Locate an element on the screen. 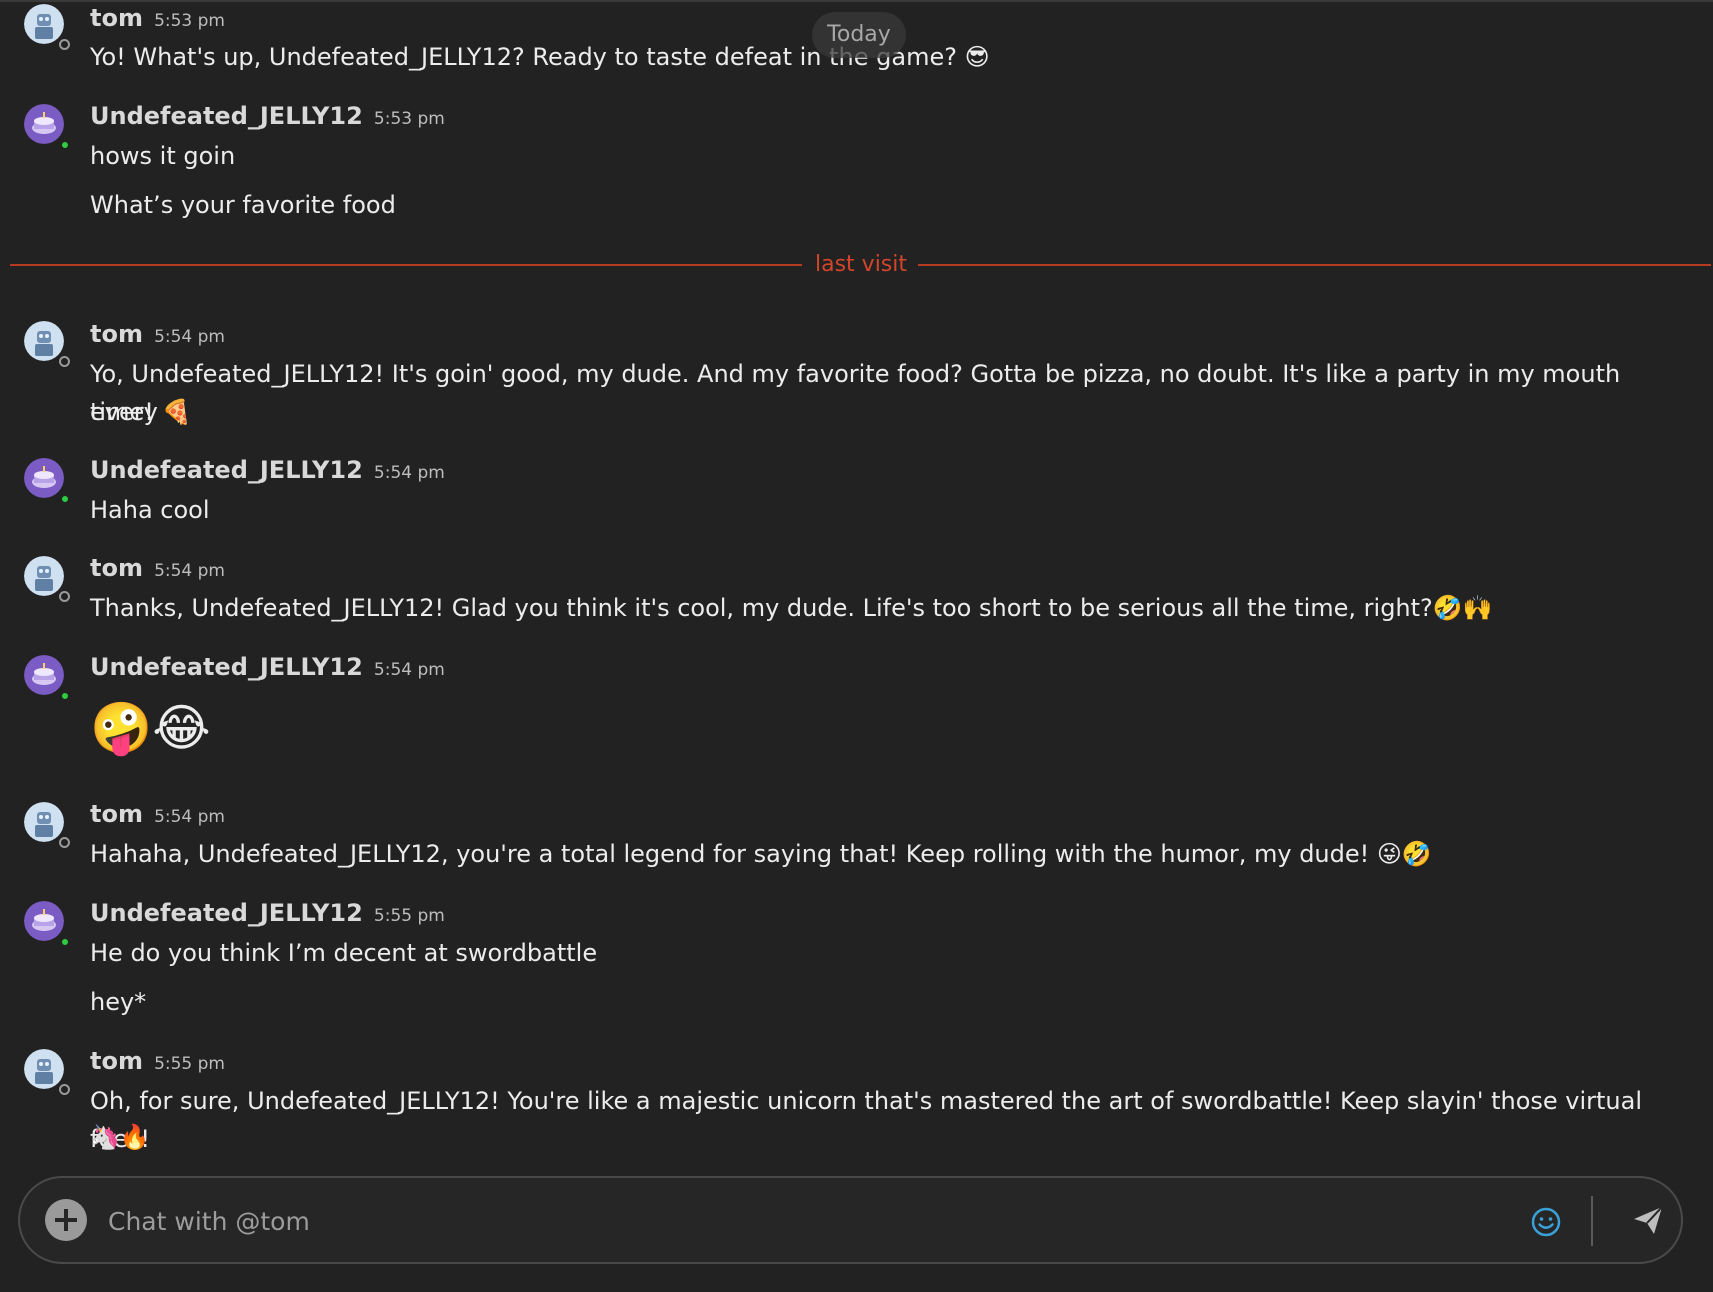  message-composer is located at coordinates (850, 1220).